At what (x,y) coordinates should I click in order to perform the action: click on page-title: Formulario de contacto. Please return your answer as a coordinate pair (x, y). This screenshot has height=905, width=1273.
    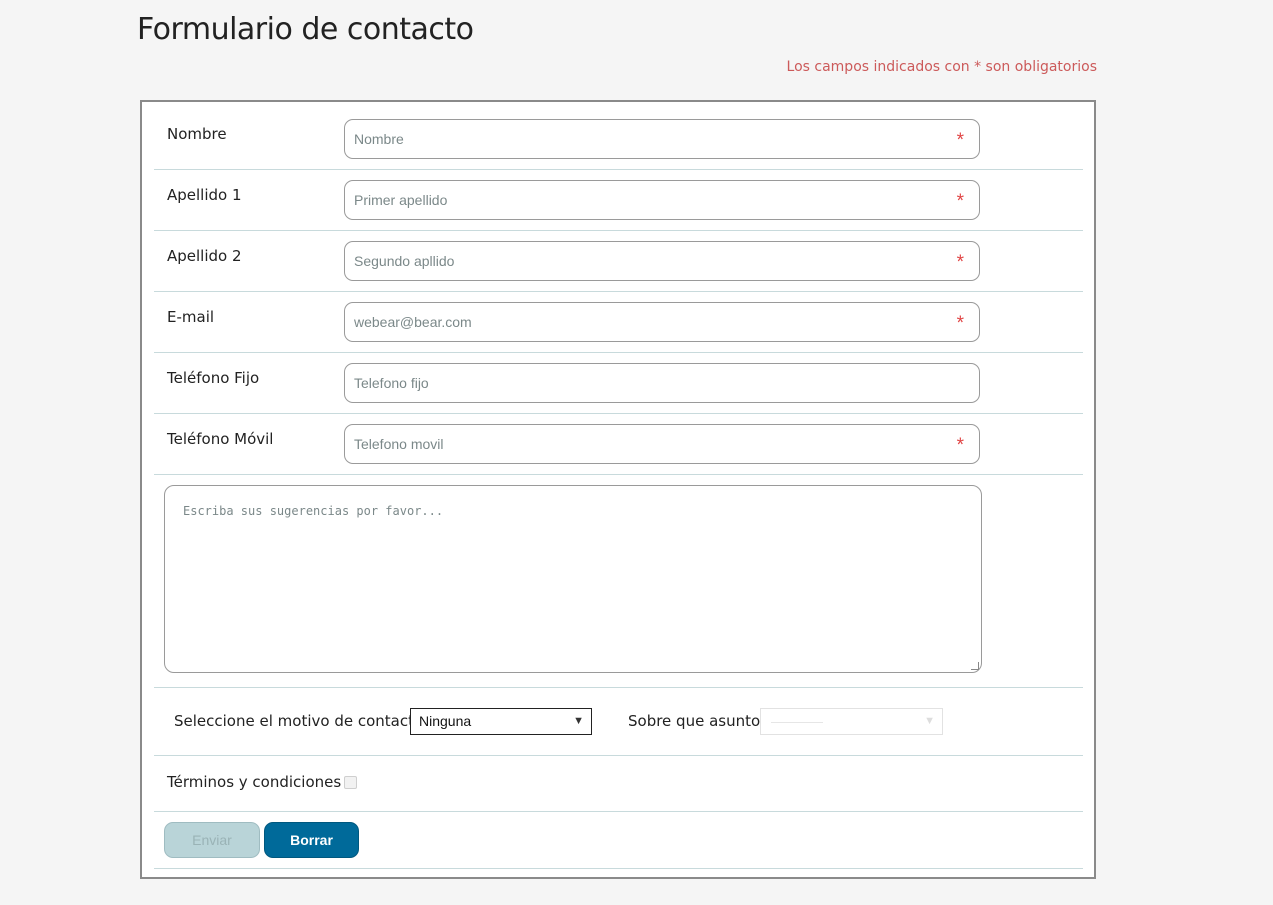
    Looking at the image, I should click on (305, 29).